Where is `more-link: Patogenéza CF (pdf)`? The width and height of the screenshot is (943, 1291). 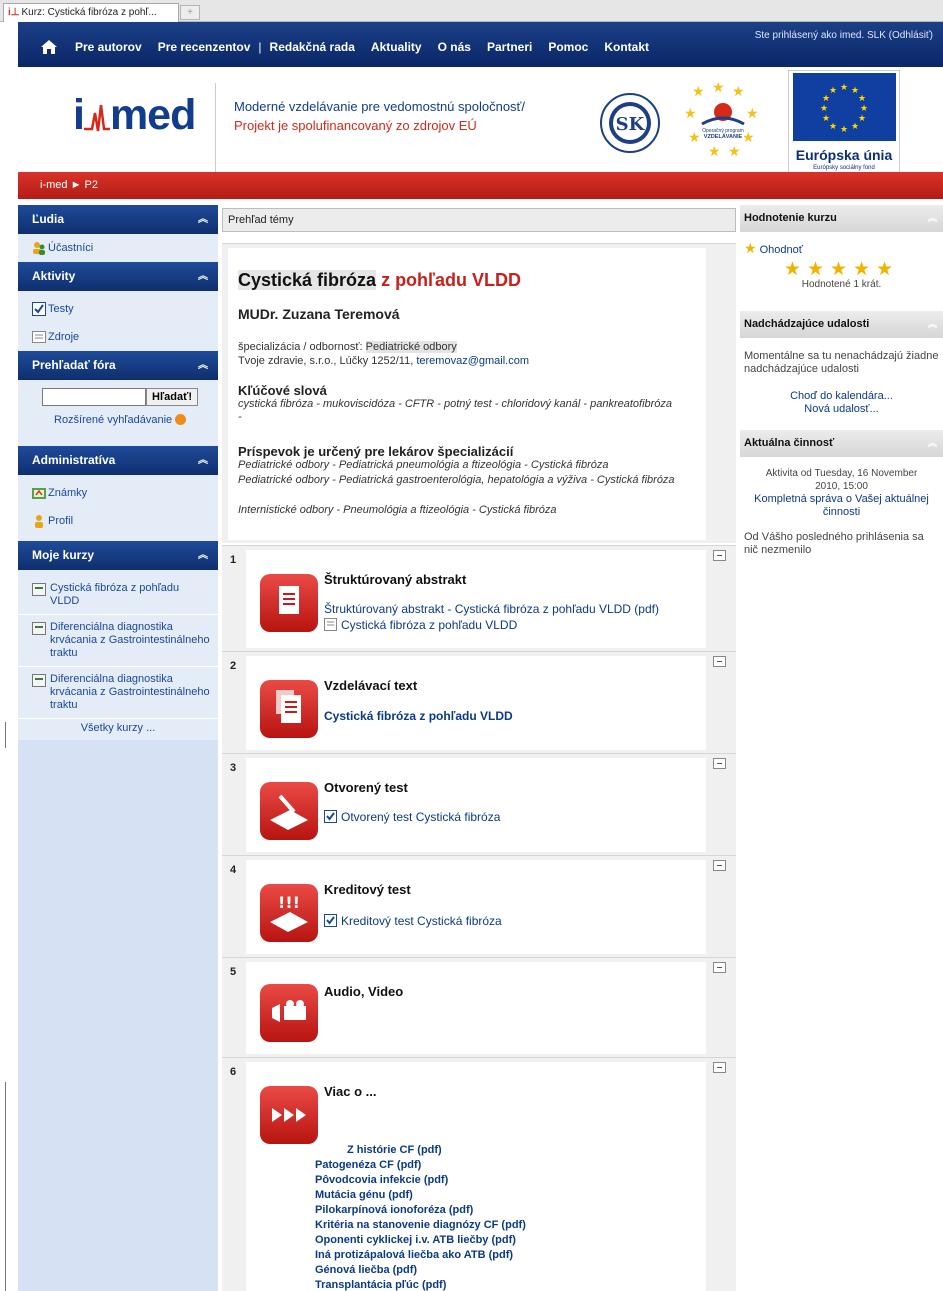
more-link: Patogenéza CF (pdf) is located at coordinates (368, 1165).